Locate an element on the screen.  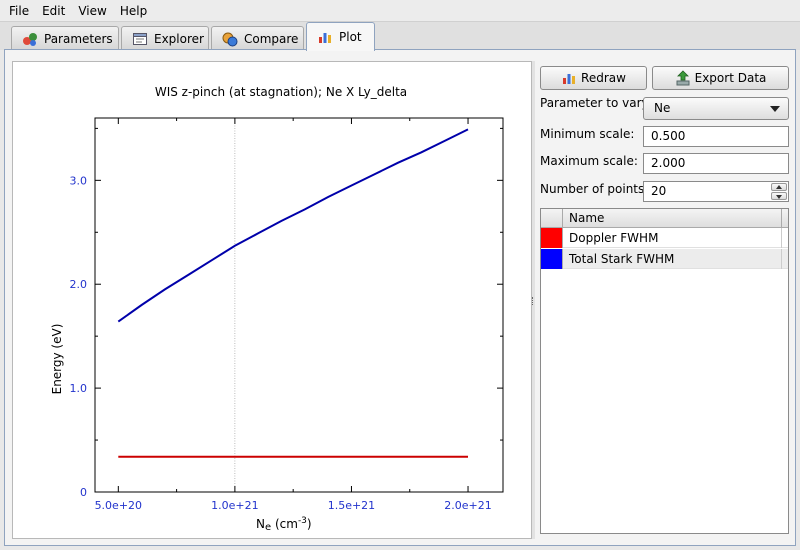
menu-edit: Edit is located at coordinates (54, 11).